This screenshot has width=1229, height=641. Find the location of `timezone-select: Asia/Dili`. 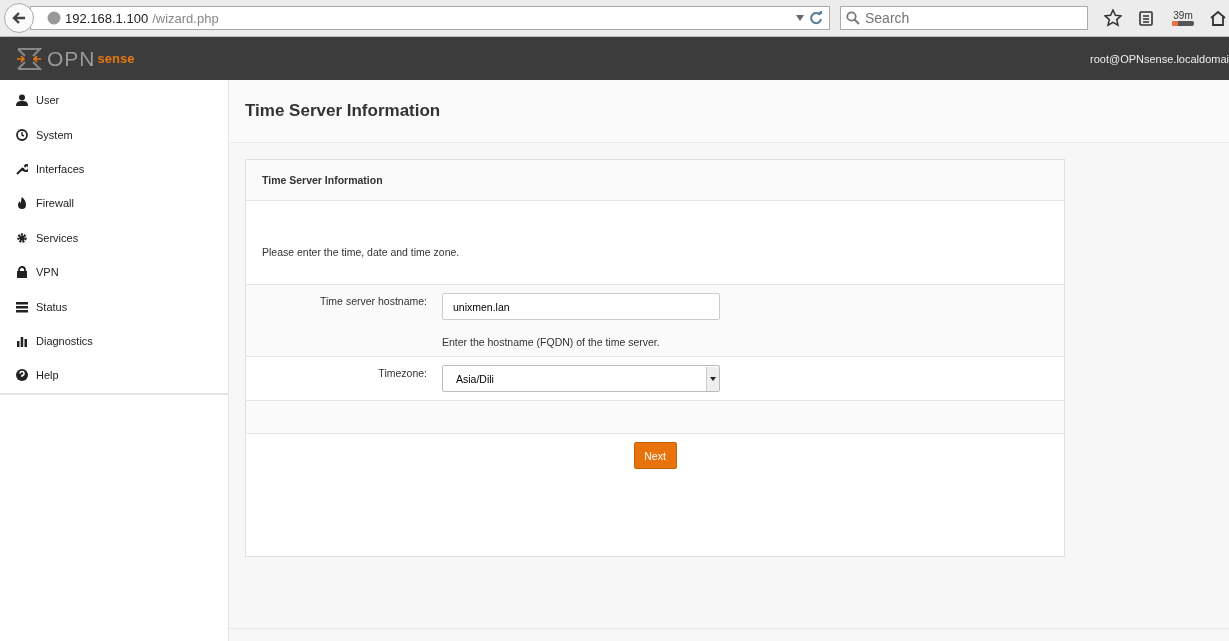

timezone-select: Asia/Dili is located at coordinates (581, 378).